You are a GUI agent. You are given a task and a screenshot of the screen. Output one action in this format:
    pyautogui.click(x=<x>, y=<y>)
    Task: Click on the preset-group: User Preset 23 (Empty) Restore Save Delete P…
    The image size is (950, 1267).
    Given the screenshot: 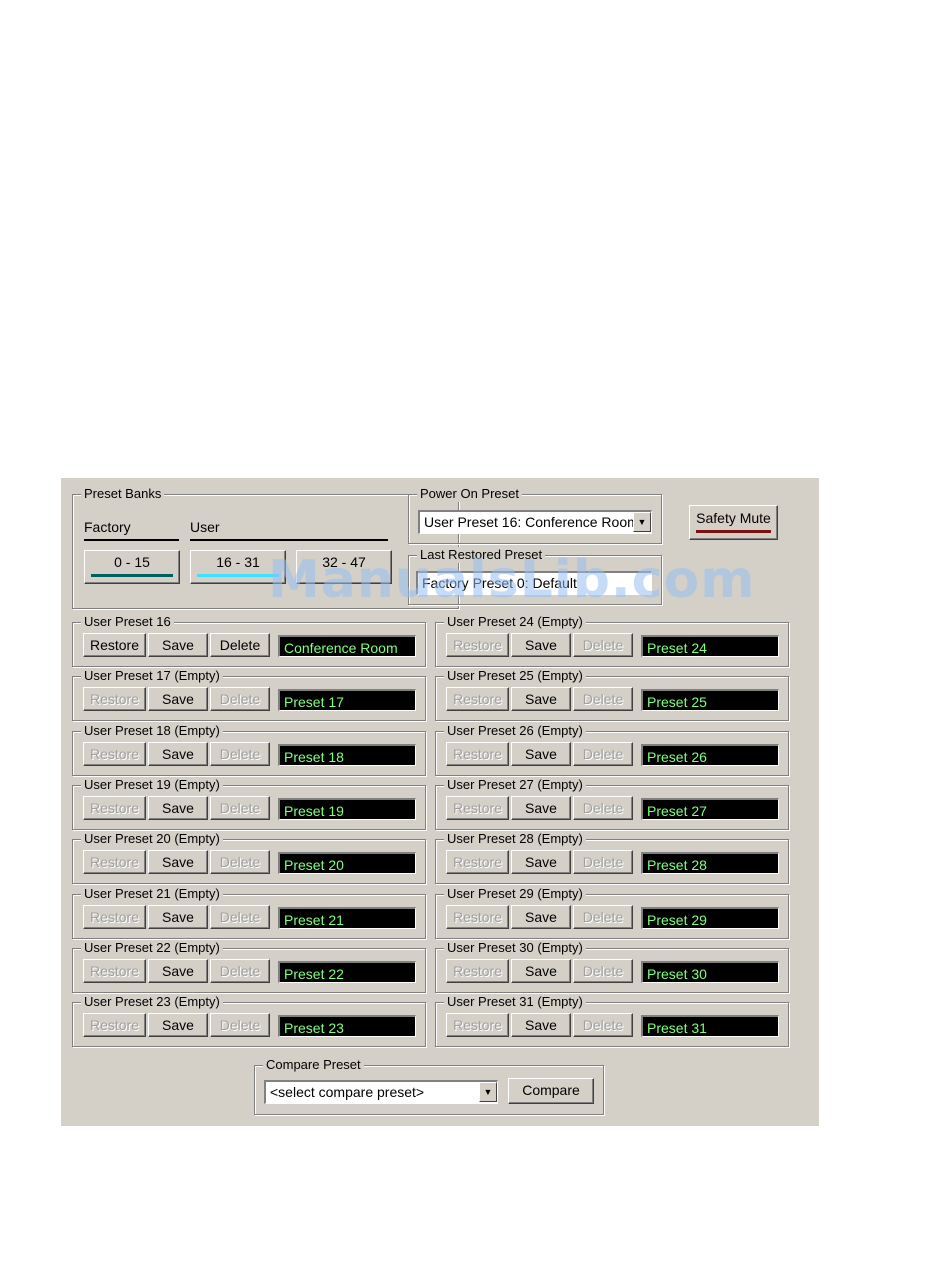 What is the action you would take?
    pyautogui.click(x=249, y=1021)
    